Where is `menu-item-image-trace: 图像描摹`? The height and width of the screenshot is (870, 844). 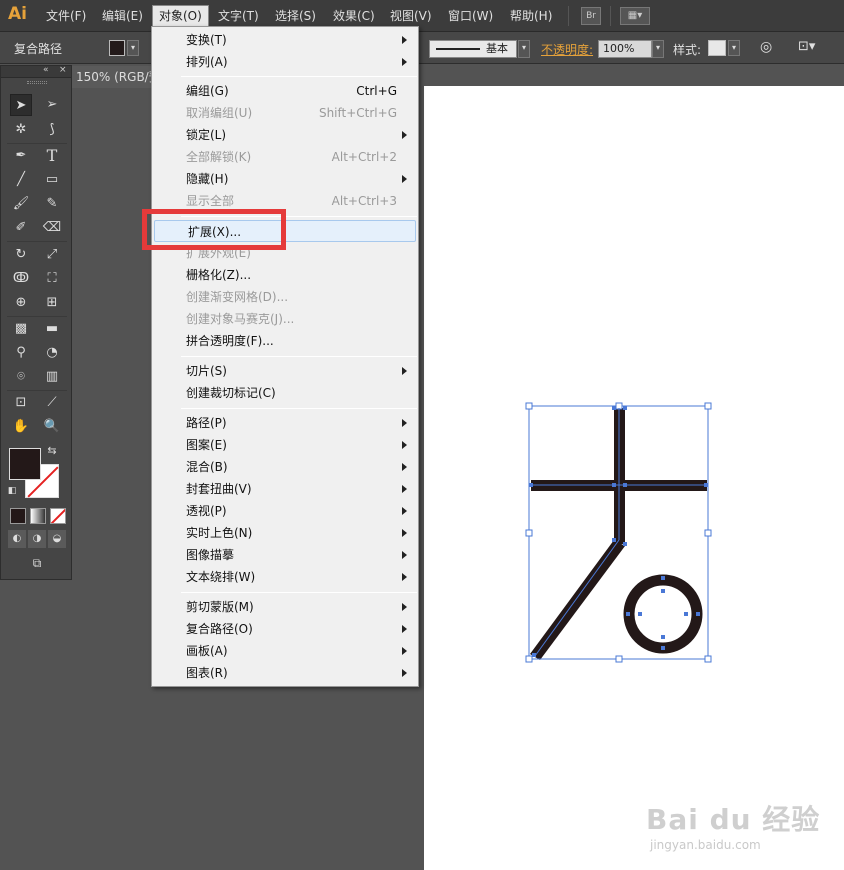
menu-item-image-trace: 图像描摹 is located at coordinates (285, 555).